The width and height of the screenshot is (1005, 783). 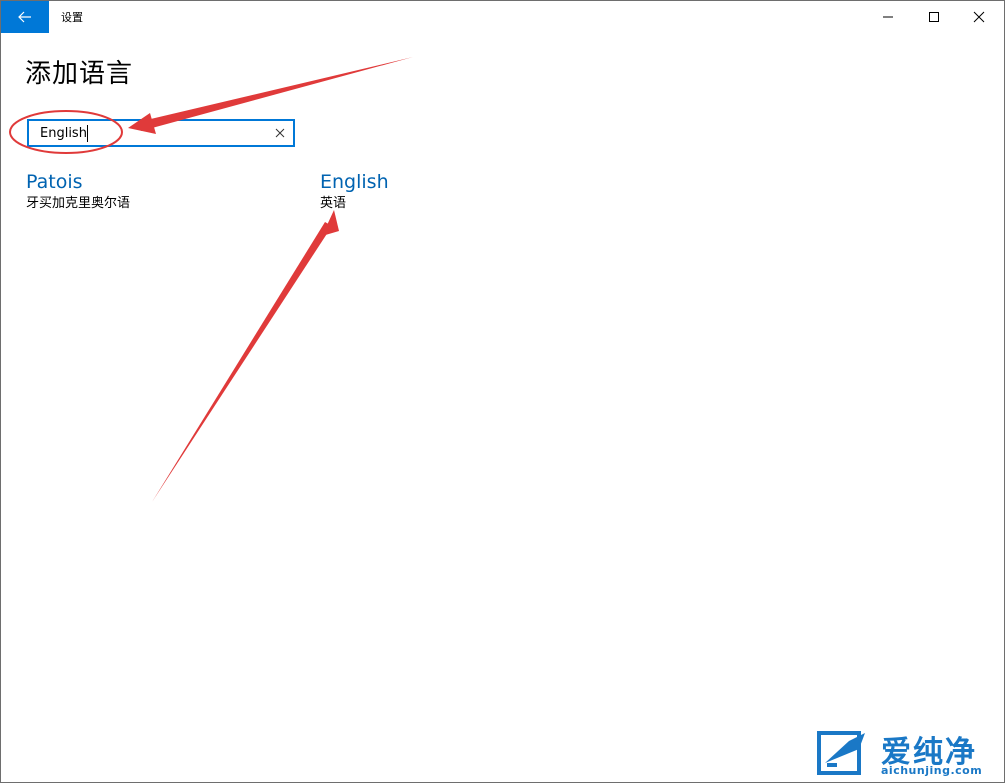 What do you see at coordinates (932, 770) in the screenshot?
I see `watermark-url: aichunjing.com` at bounding box center [932, 770].